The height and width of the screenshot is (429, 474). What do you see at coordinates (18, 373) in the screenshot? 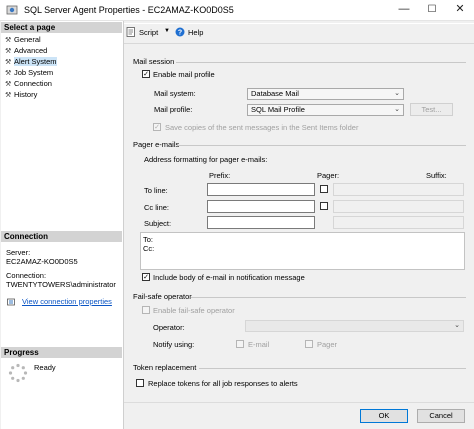
I see `progress-spinner-icon` at bounding box center [18, 373].